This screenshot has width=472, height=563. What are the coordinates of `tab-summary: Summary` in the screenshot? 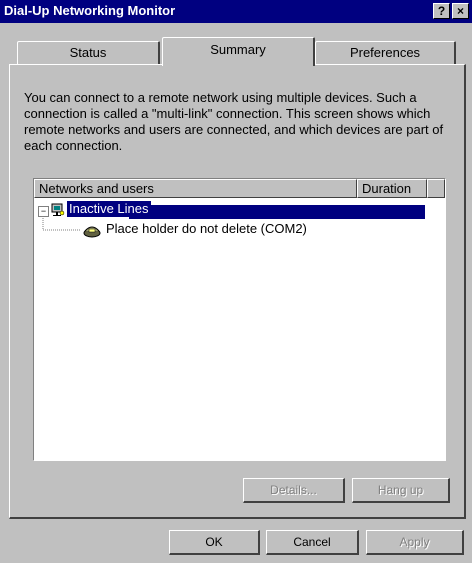 It's located at (238, 51).